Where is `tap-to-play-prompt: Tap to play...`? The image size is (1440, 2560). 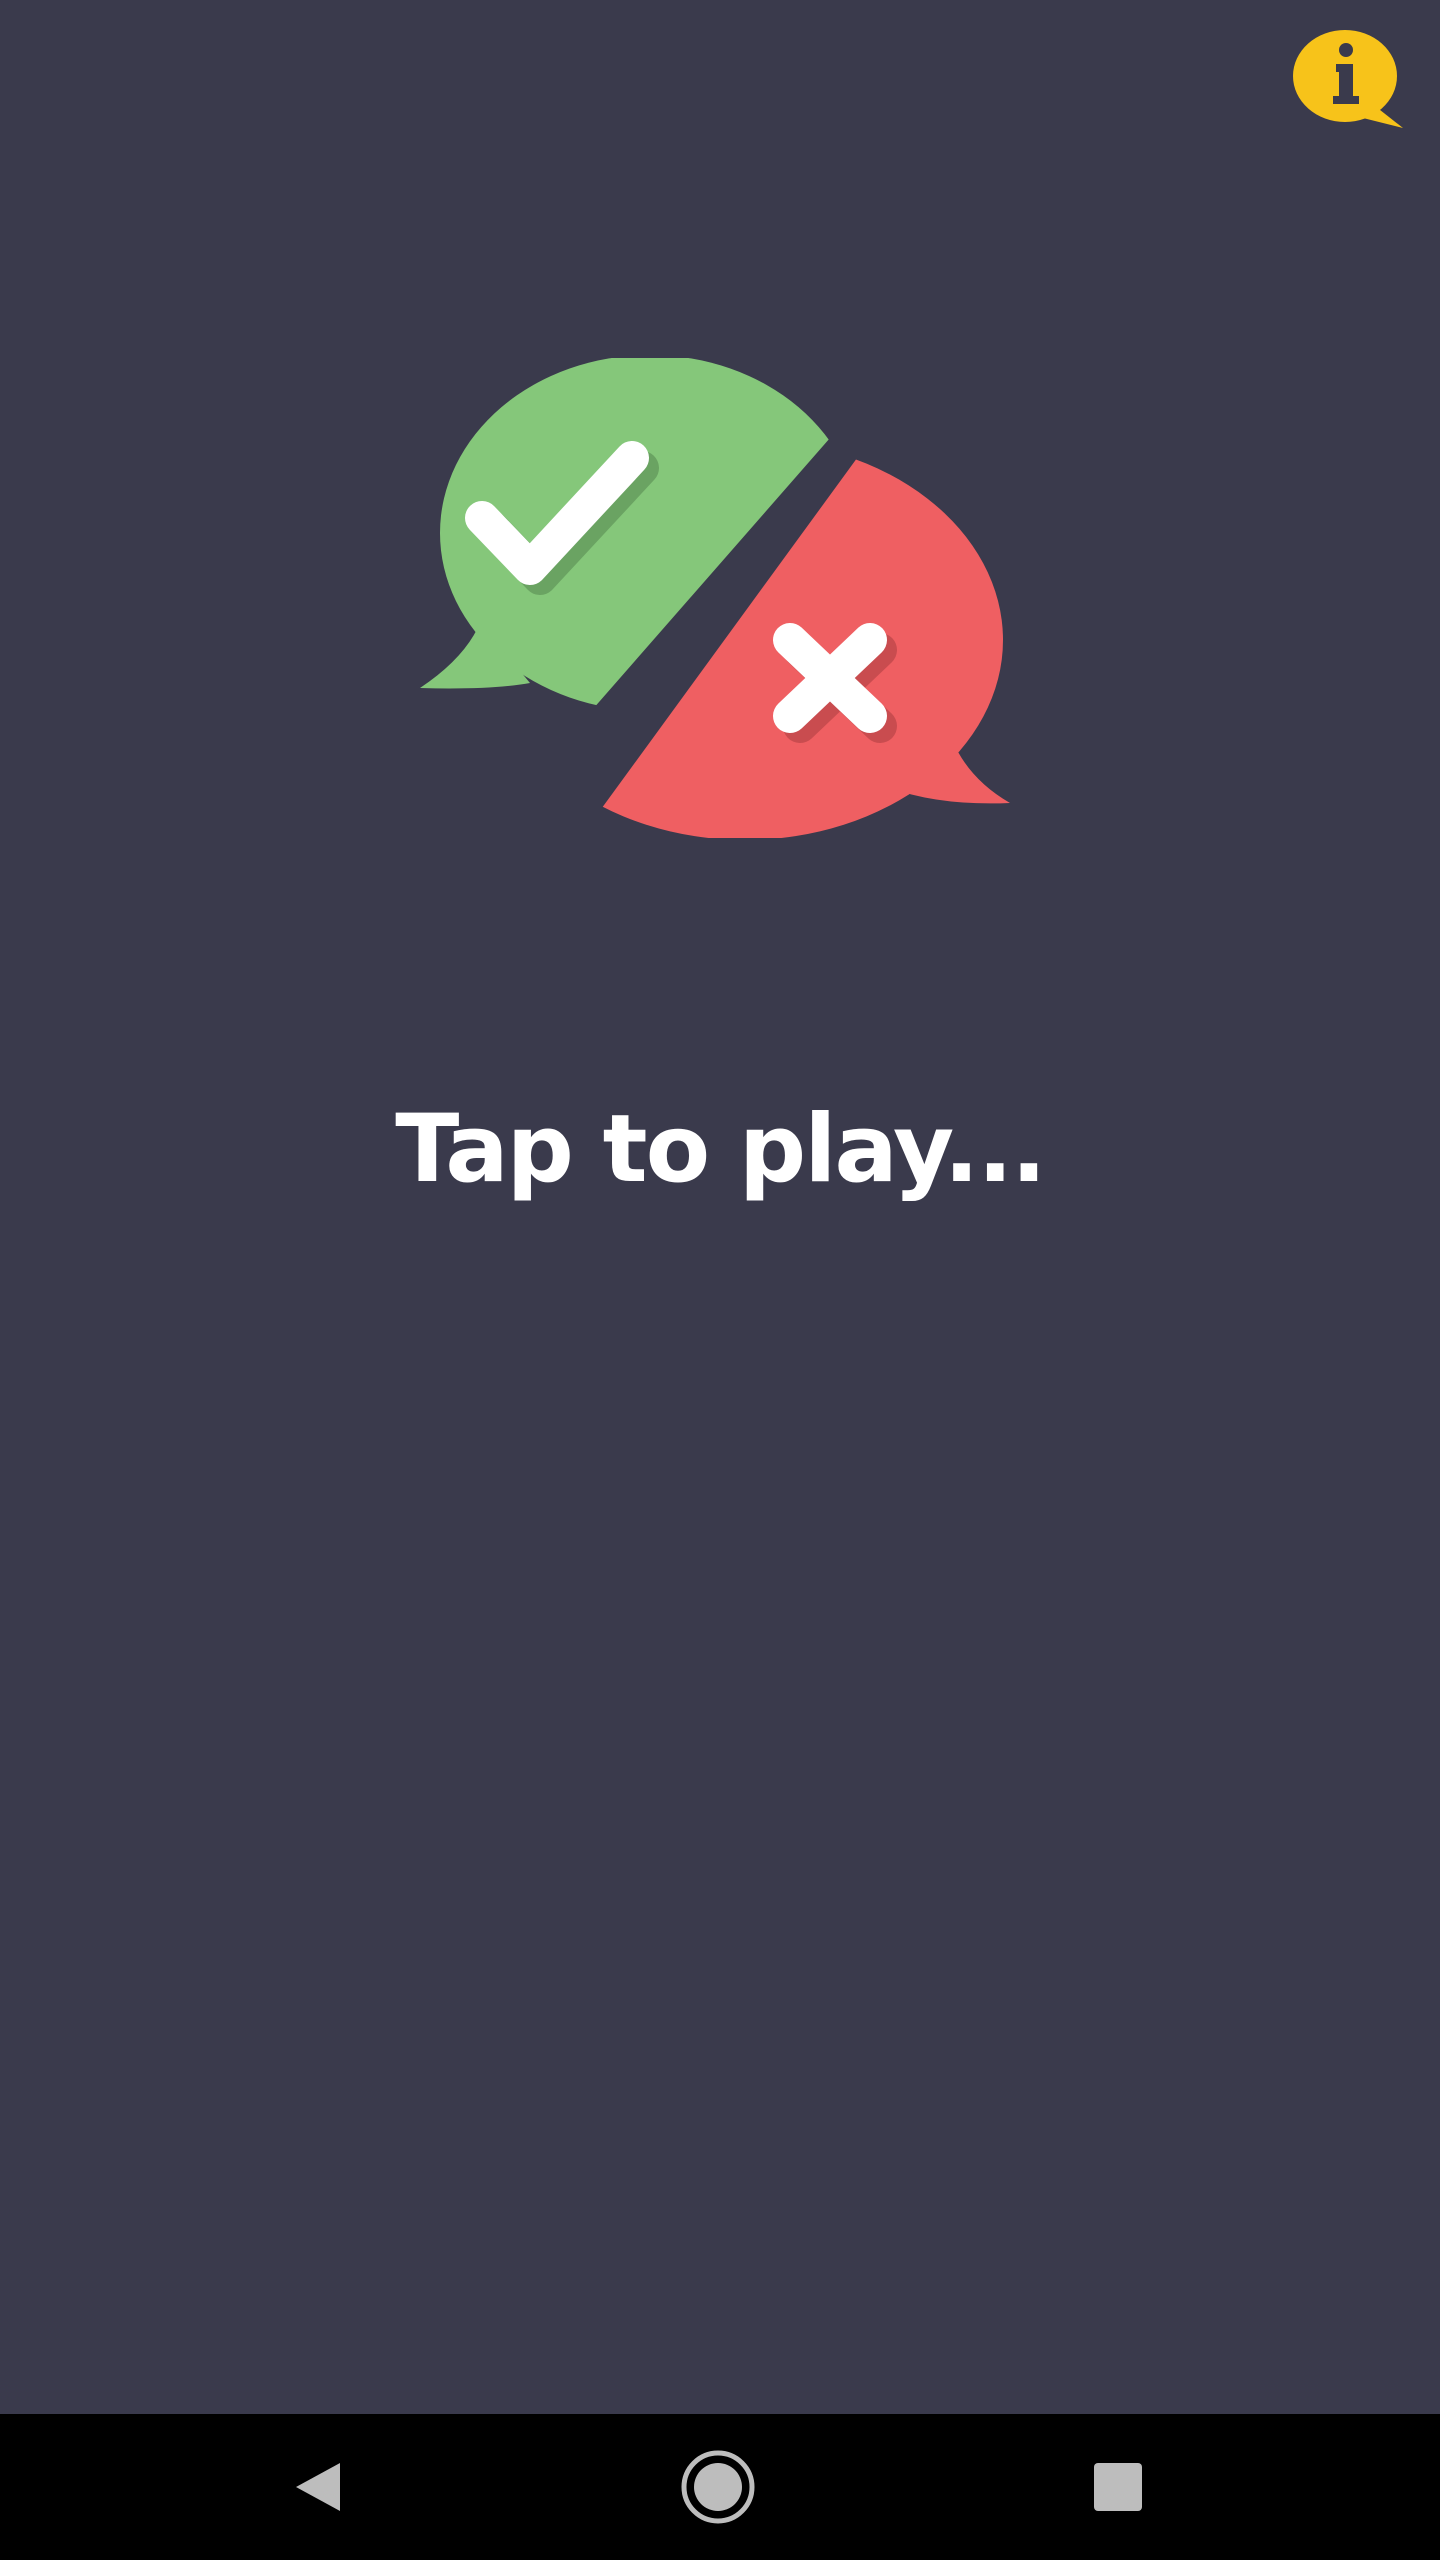 tap-to-play-prompt: Tap to play... is located at coordinates (720, 1149).